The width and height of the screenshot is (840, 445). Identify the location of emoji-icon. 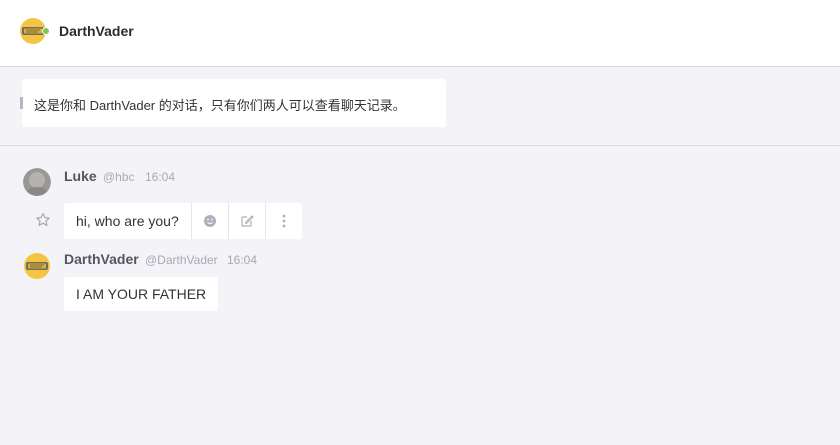
(210, 221).